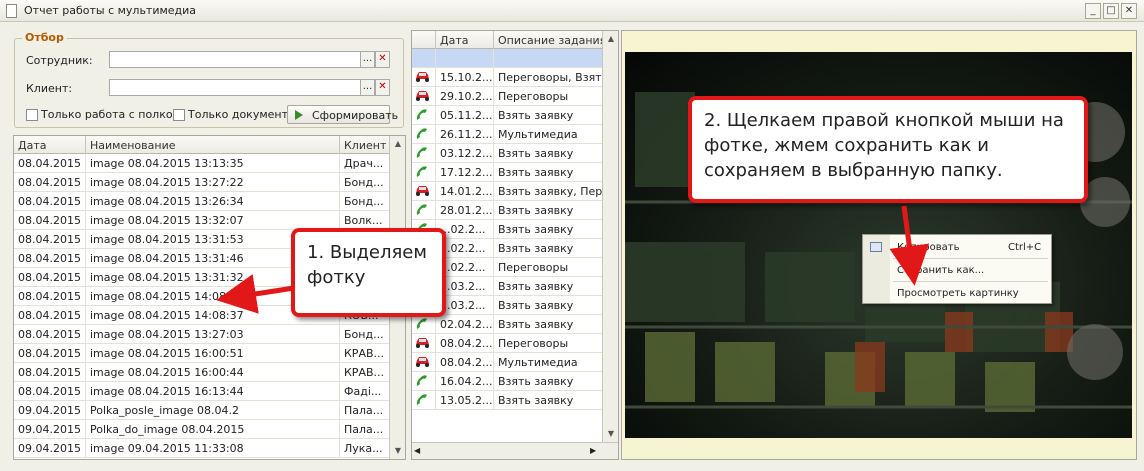  Describe the element at coordinates (255, 294) in the screenshot. I see `arrow-to-photo-row` at that location.